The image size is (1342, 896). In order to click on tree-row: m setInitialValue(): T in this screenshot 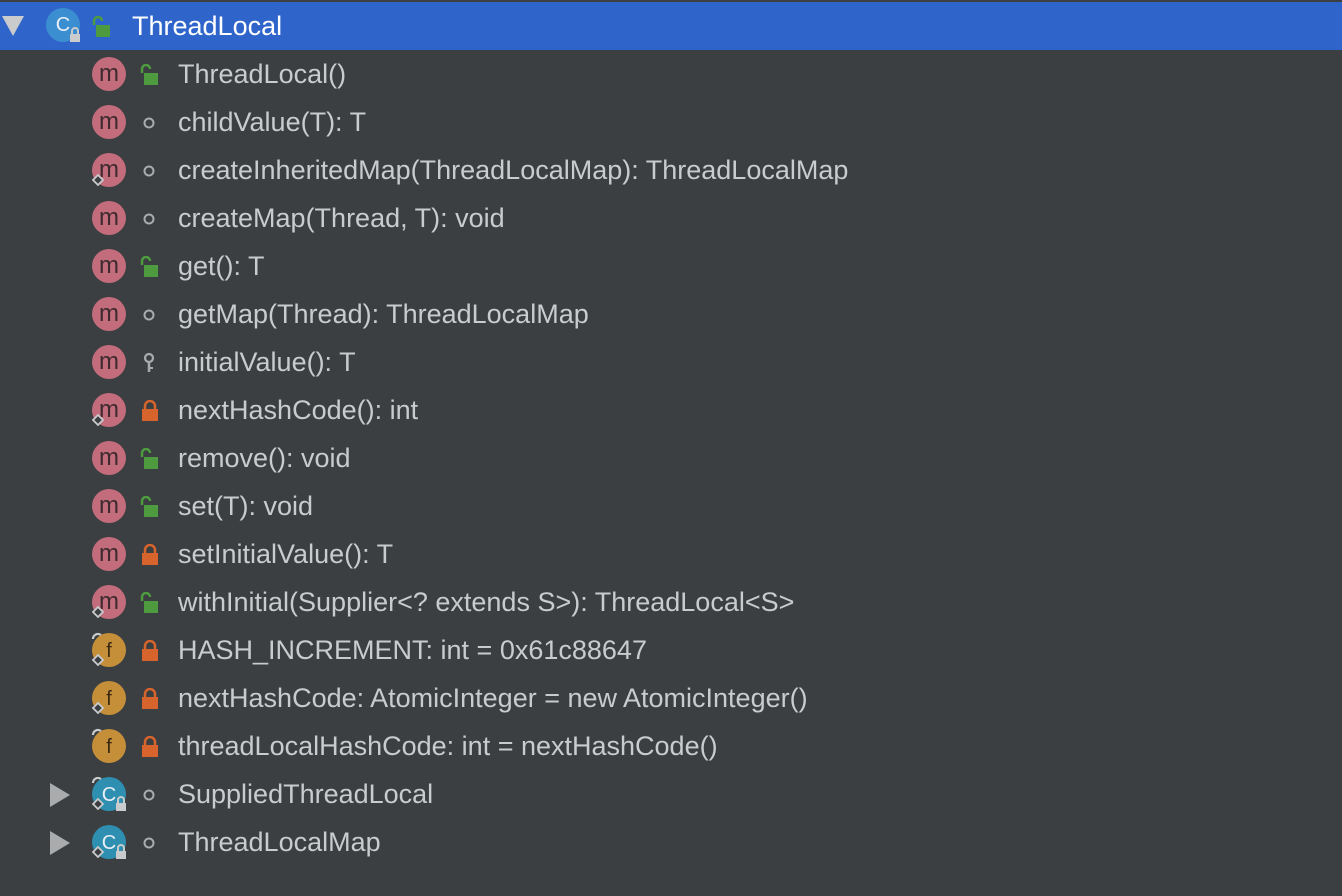, I will do `click(671, 554)`.